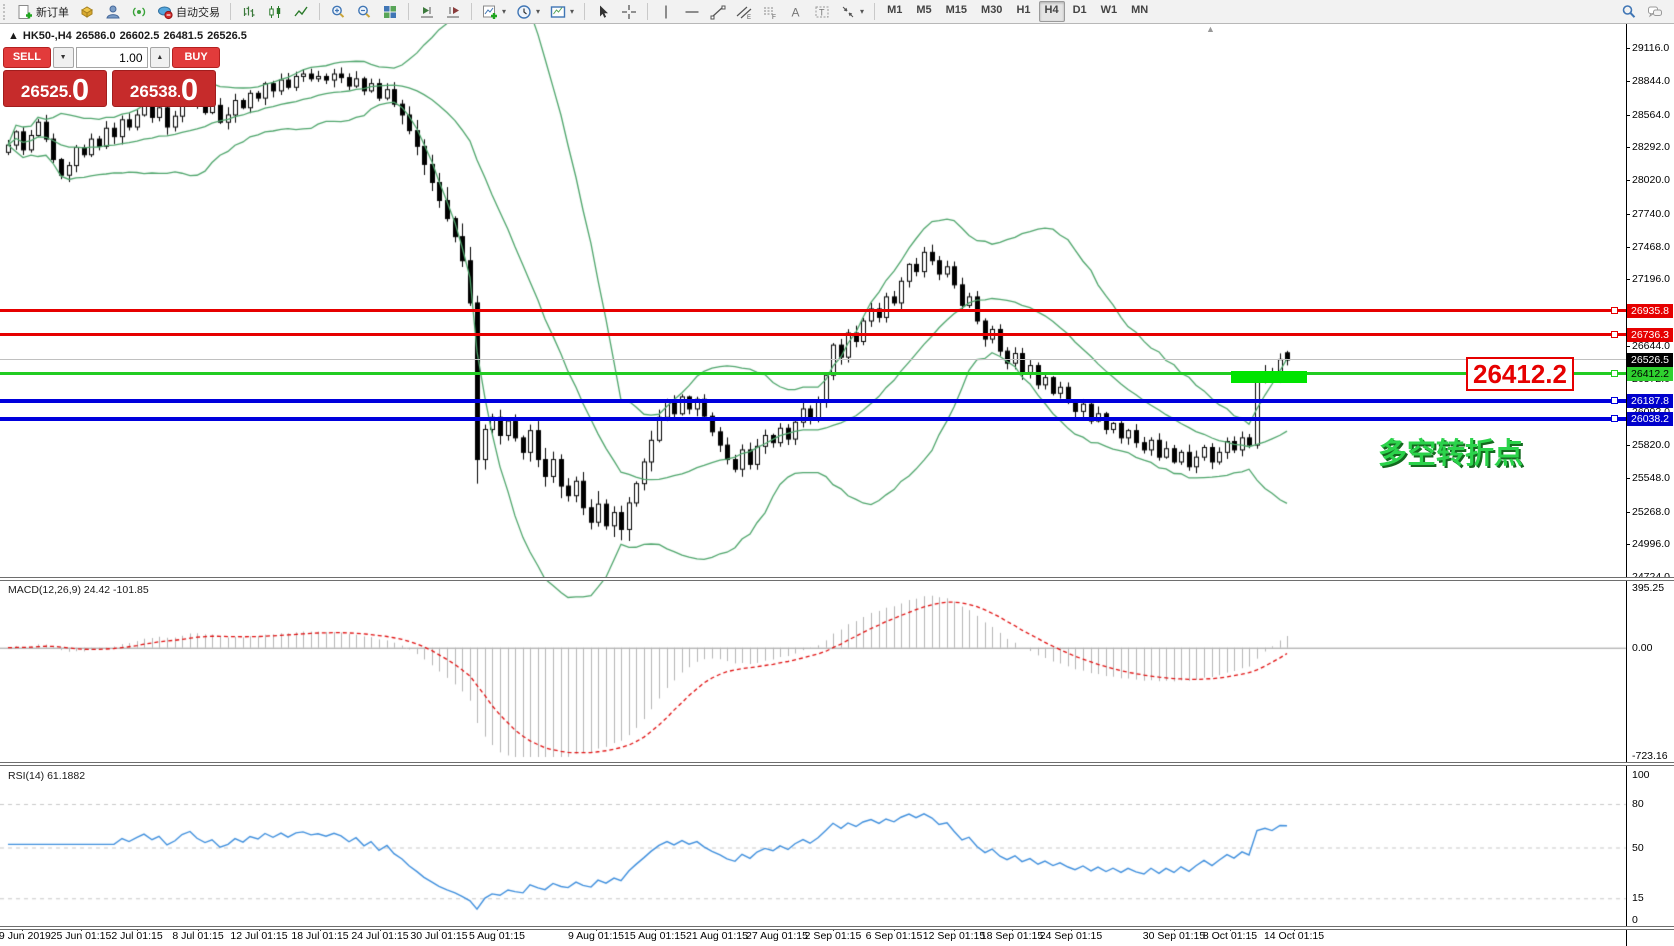 The height and width of the screenshot is (946, 1674). I want to click on auto-trading-button: 自动交易, so click(188, 12).